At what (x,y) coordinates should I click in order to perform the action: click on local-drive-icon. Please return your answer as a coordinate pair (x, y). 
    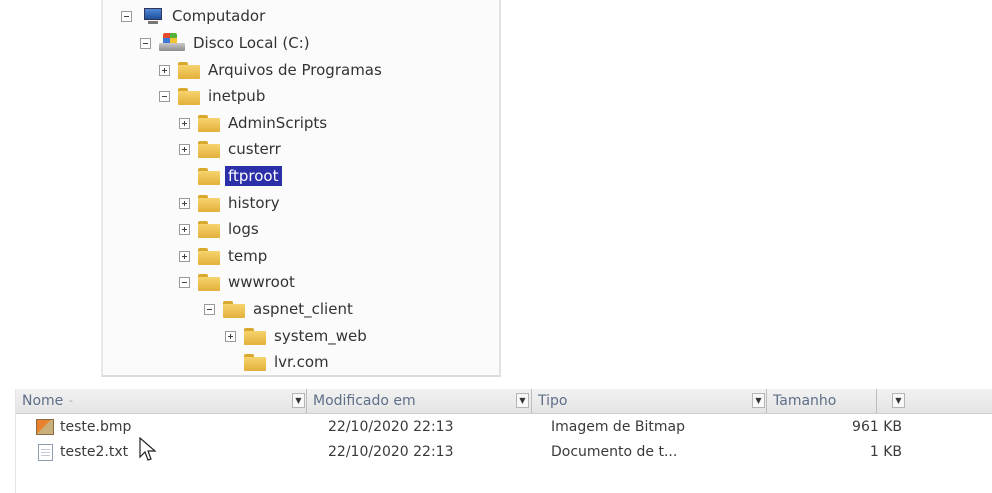
    Looking at the image, I should click on (172, 43).